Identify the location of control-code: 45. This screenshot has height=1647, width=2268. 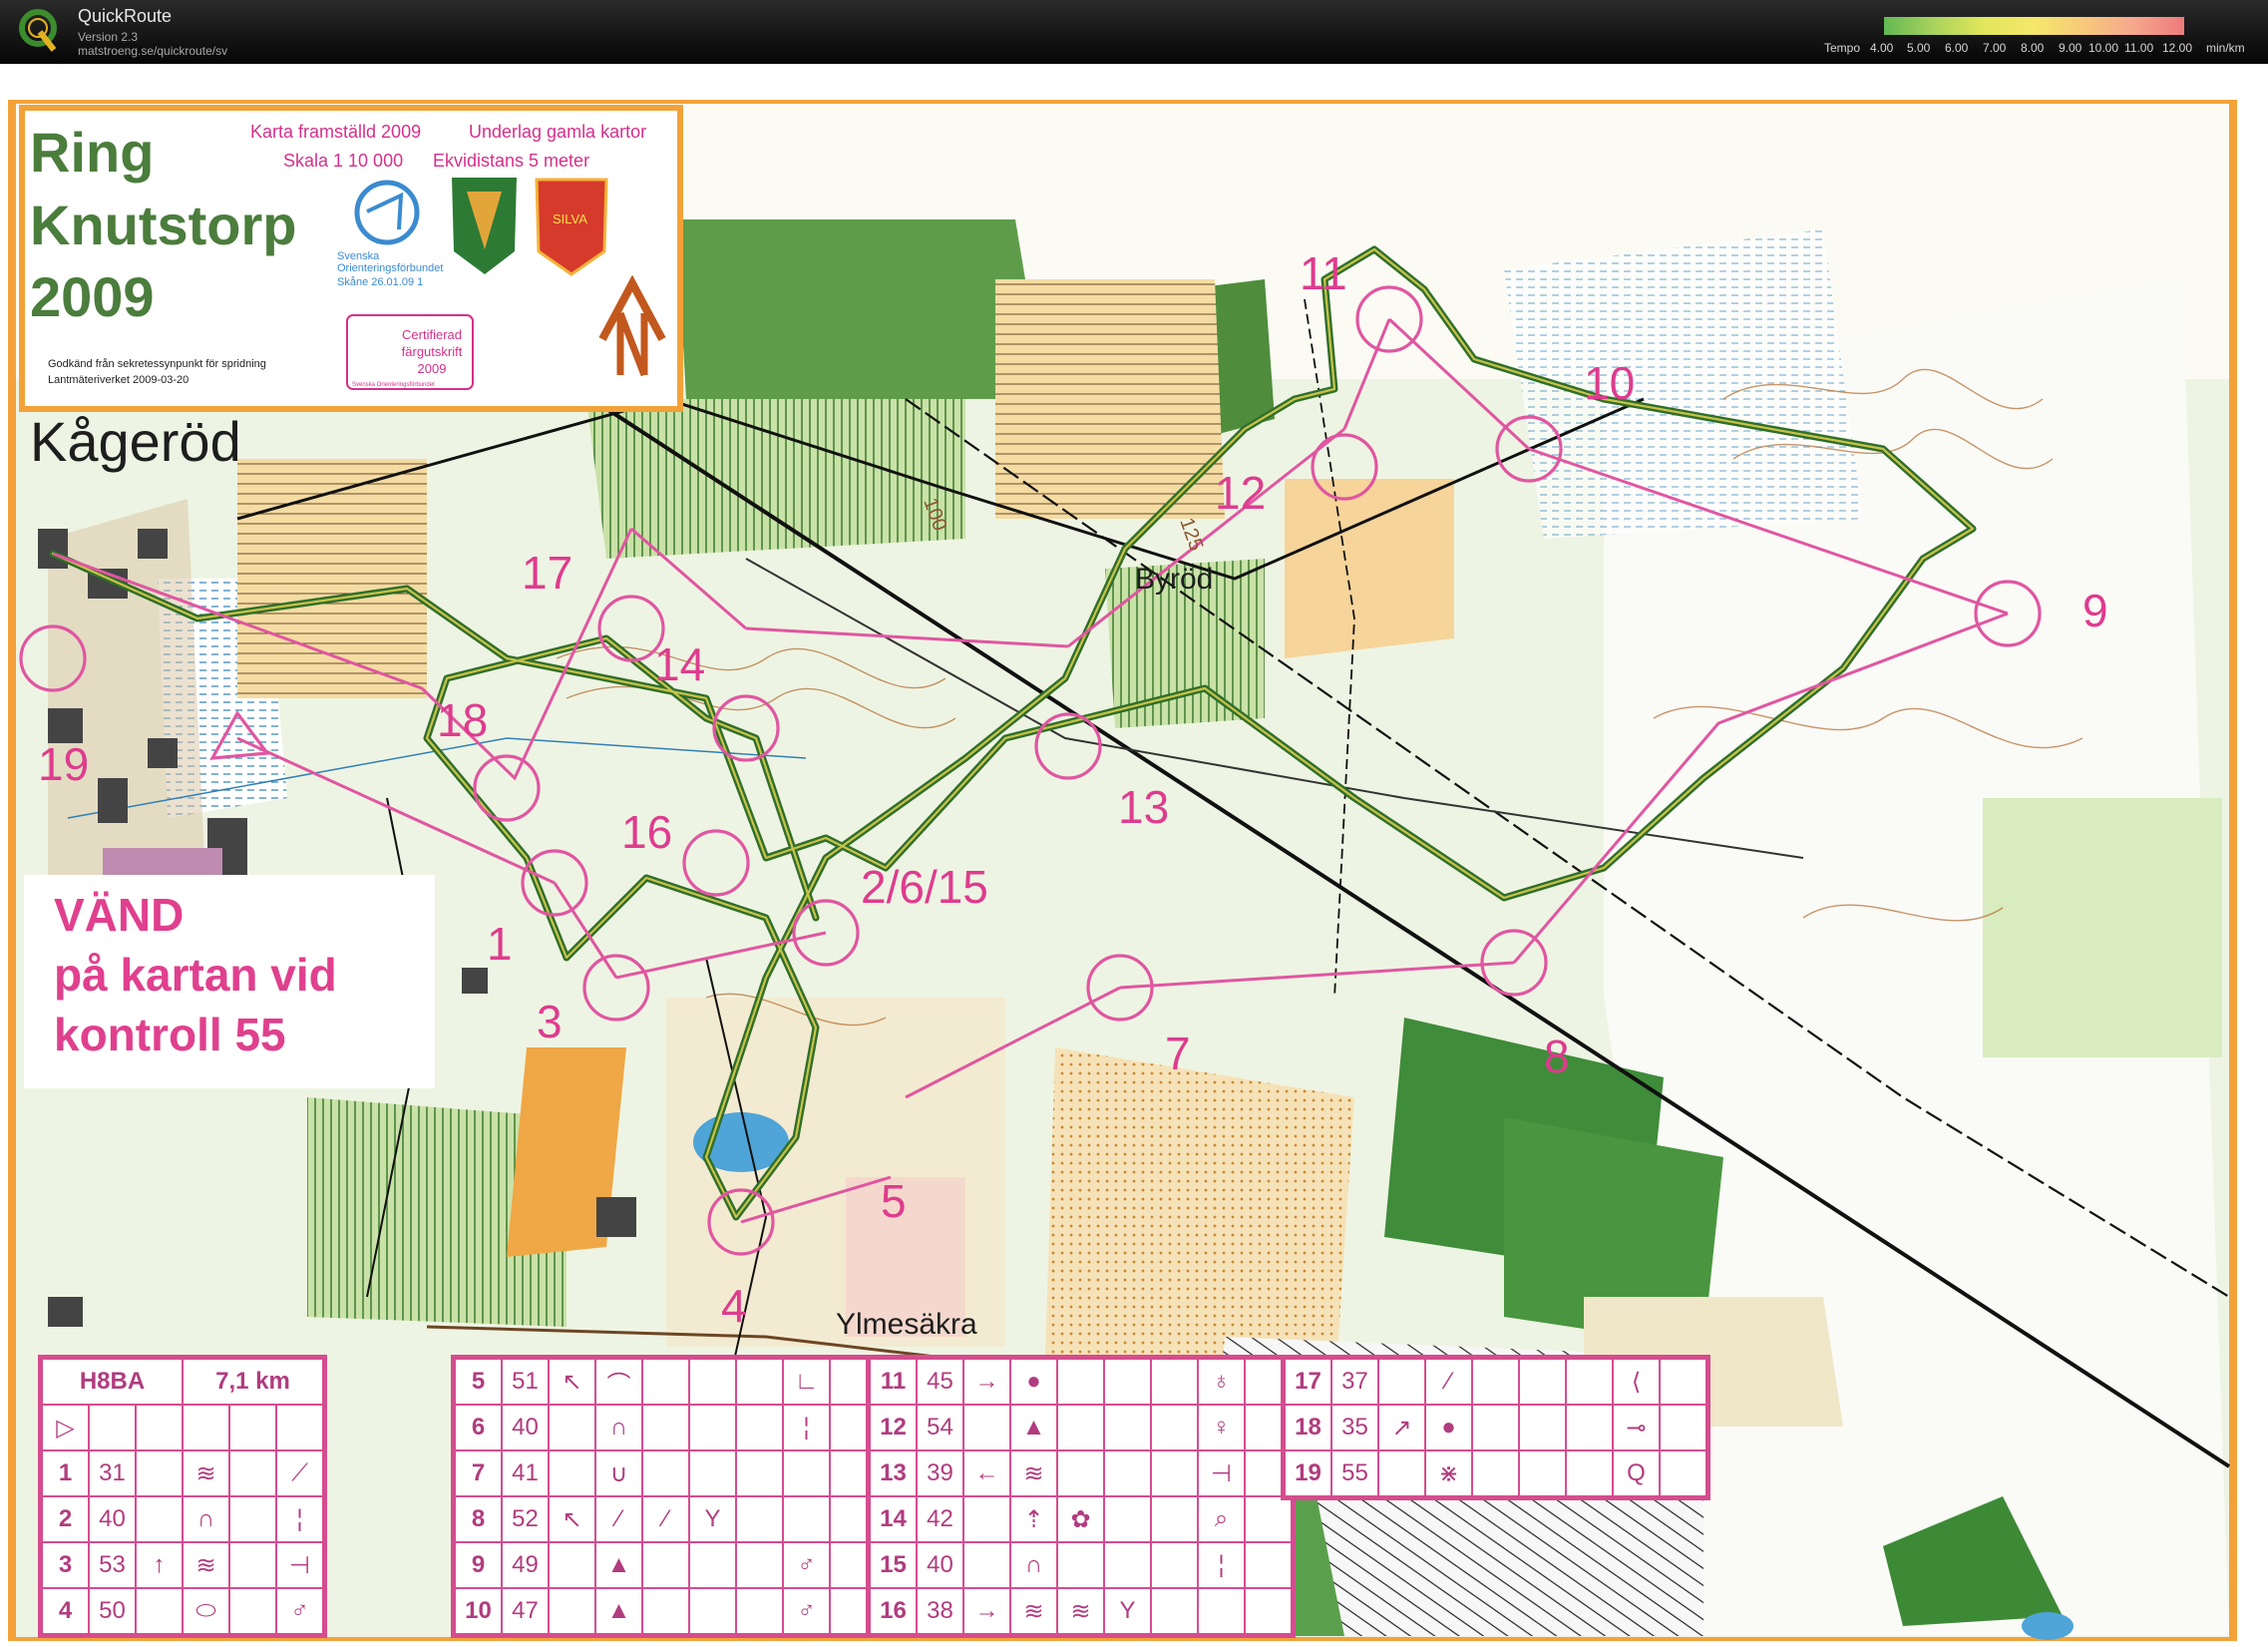
(940, 1382).